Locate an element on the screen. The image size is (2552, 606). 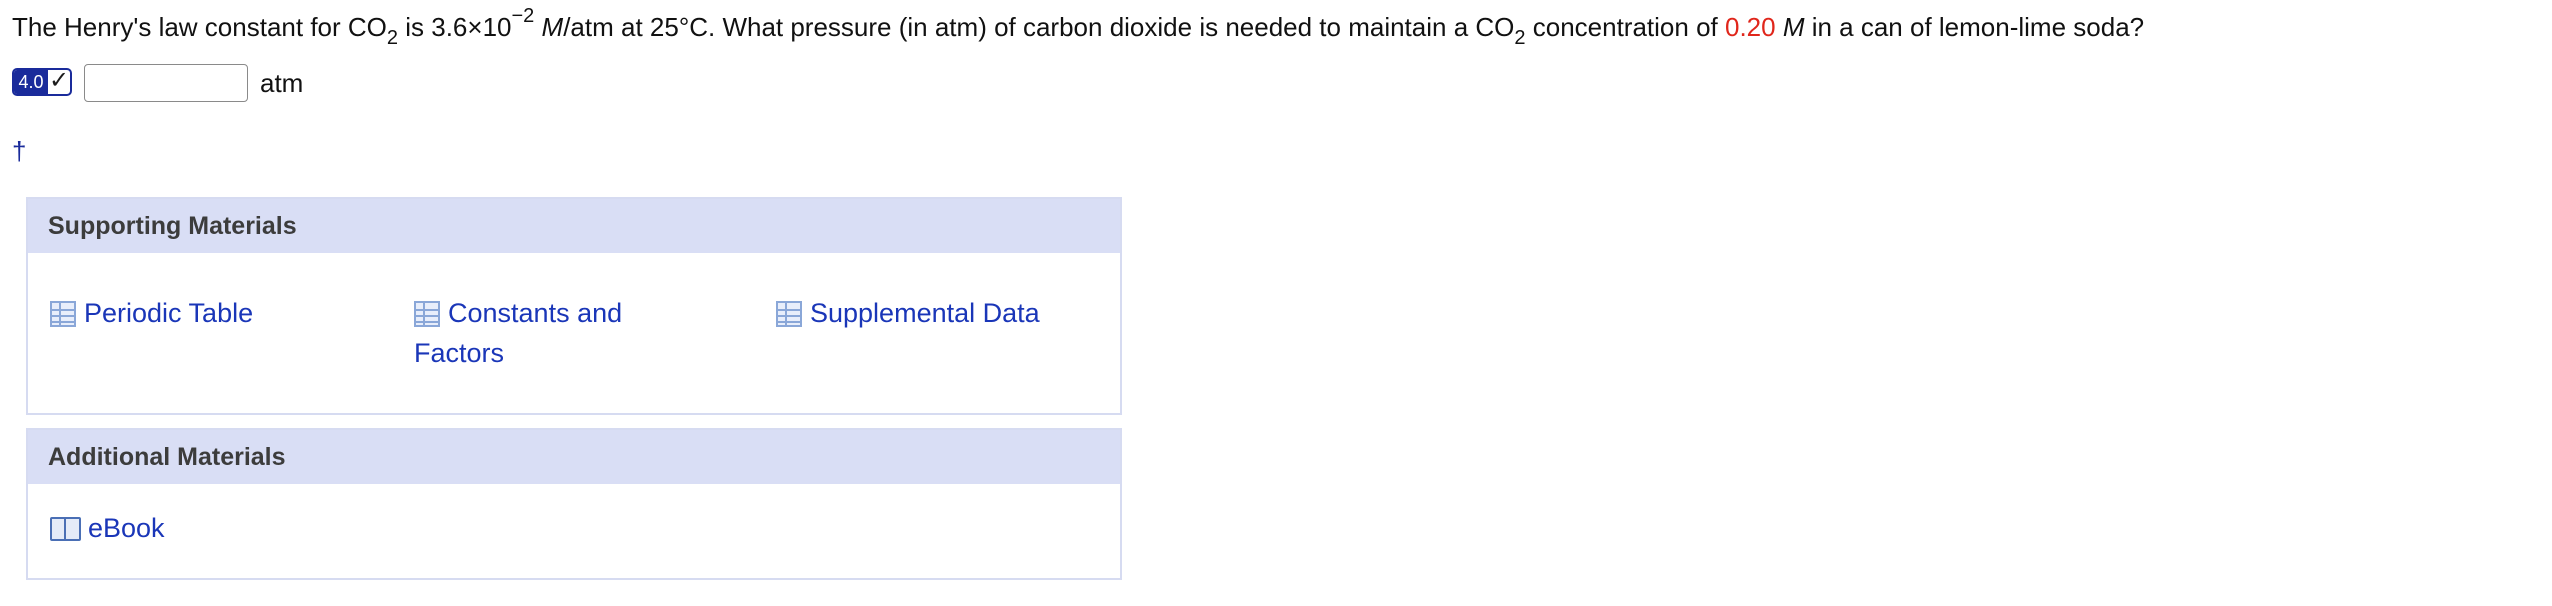
dagger-icon: † is located at coordinates (19, 151).